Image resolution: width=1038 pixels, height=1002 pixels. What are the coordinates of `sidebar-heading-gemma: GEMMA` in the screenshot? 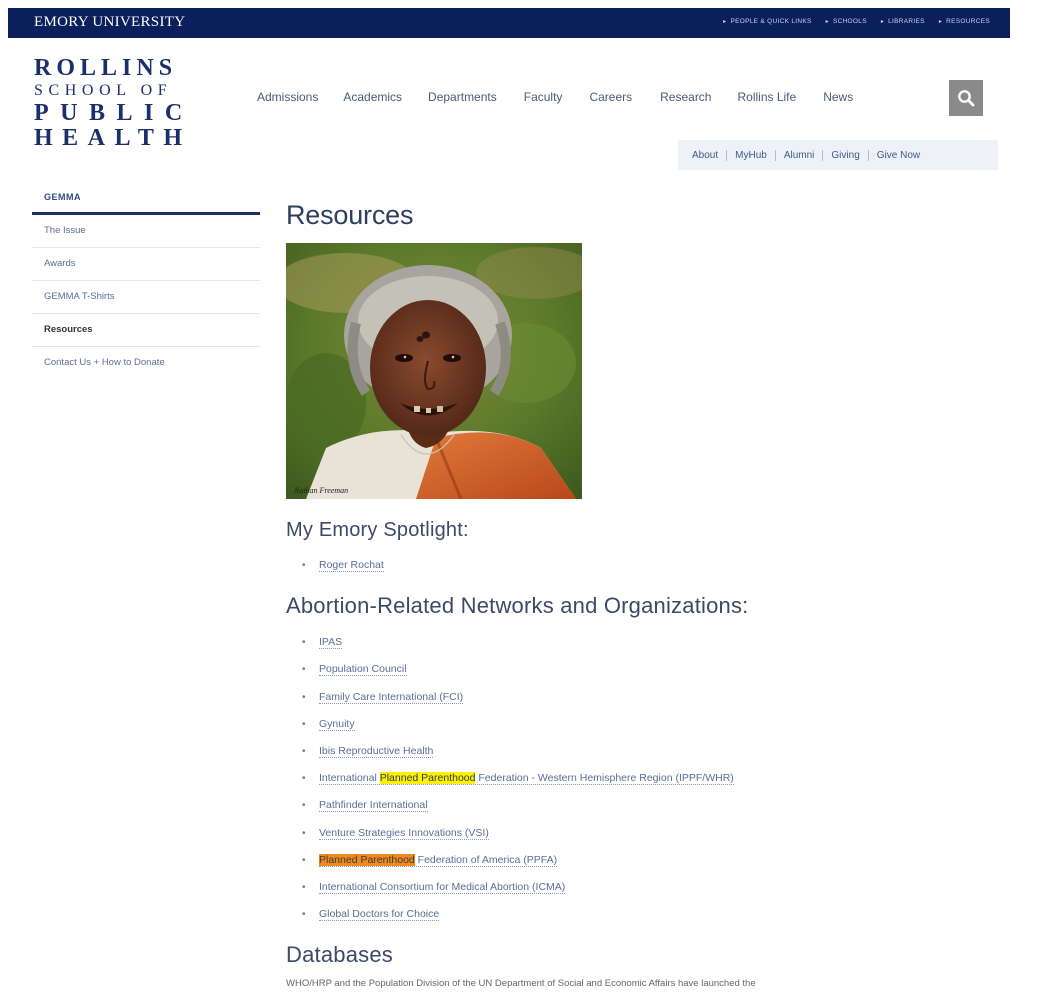 It's located at (146, 200).